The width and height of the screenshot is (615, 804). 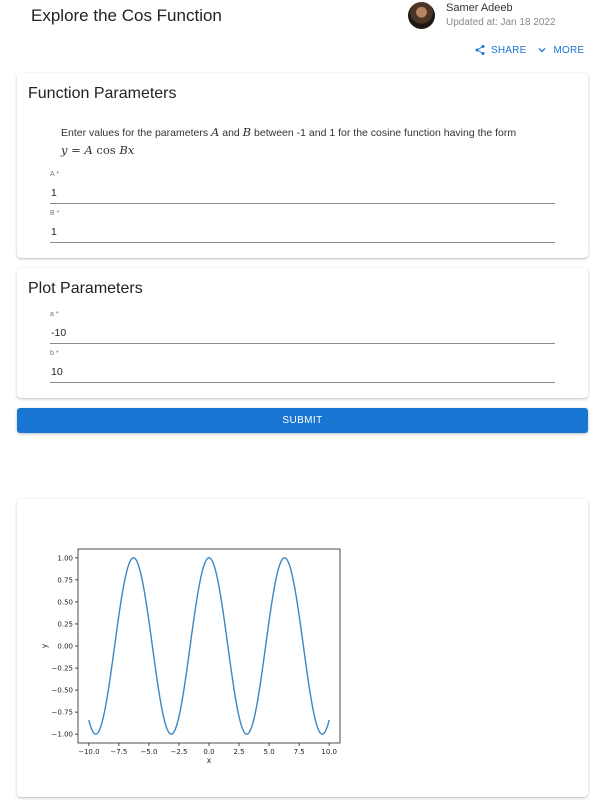 I want to click on share-icon, so click(x=480, y=50).